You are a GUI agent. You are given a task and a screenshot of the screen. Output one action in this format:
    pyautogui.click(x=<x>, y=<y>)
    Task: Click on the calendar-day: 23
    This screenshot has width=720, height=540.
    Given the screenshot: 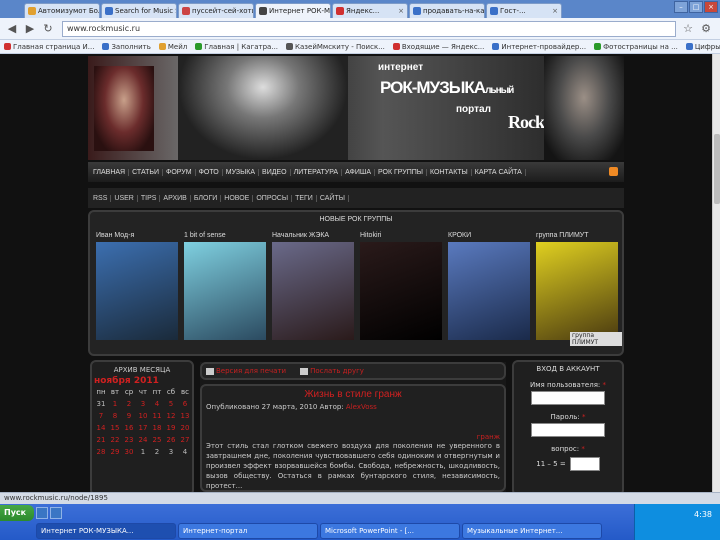 What is the action you would take?
    pyautogui.click(x=129, y=440)
    